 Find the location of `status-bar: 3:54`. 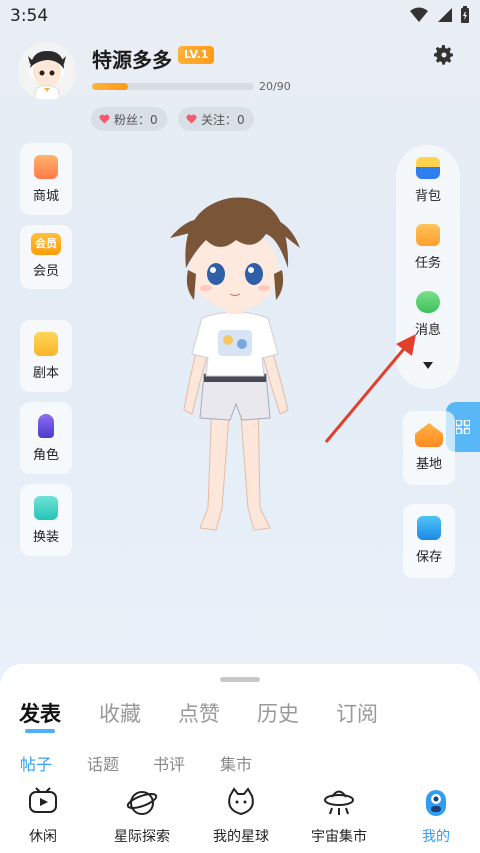

status-bar: 3:54 is located at coordinates (240, 17).